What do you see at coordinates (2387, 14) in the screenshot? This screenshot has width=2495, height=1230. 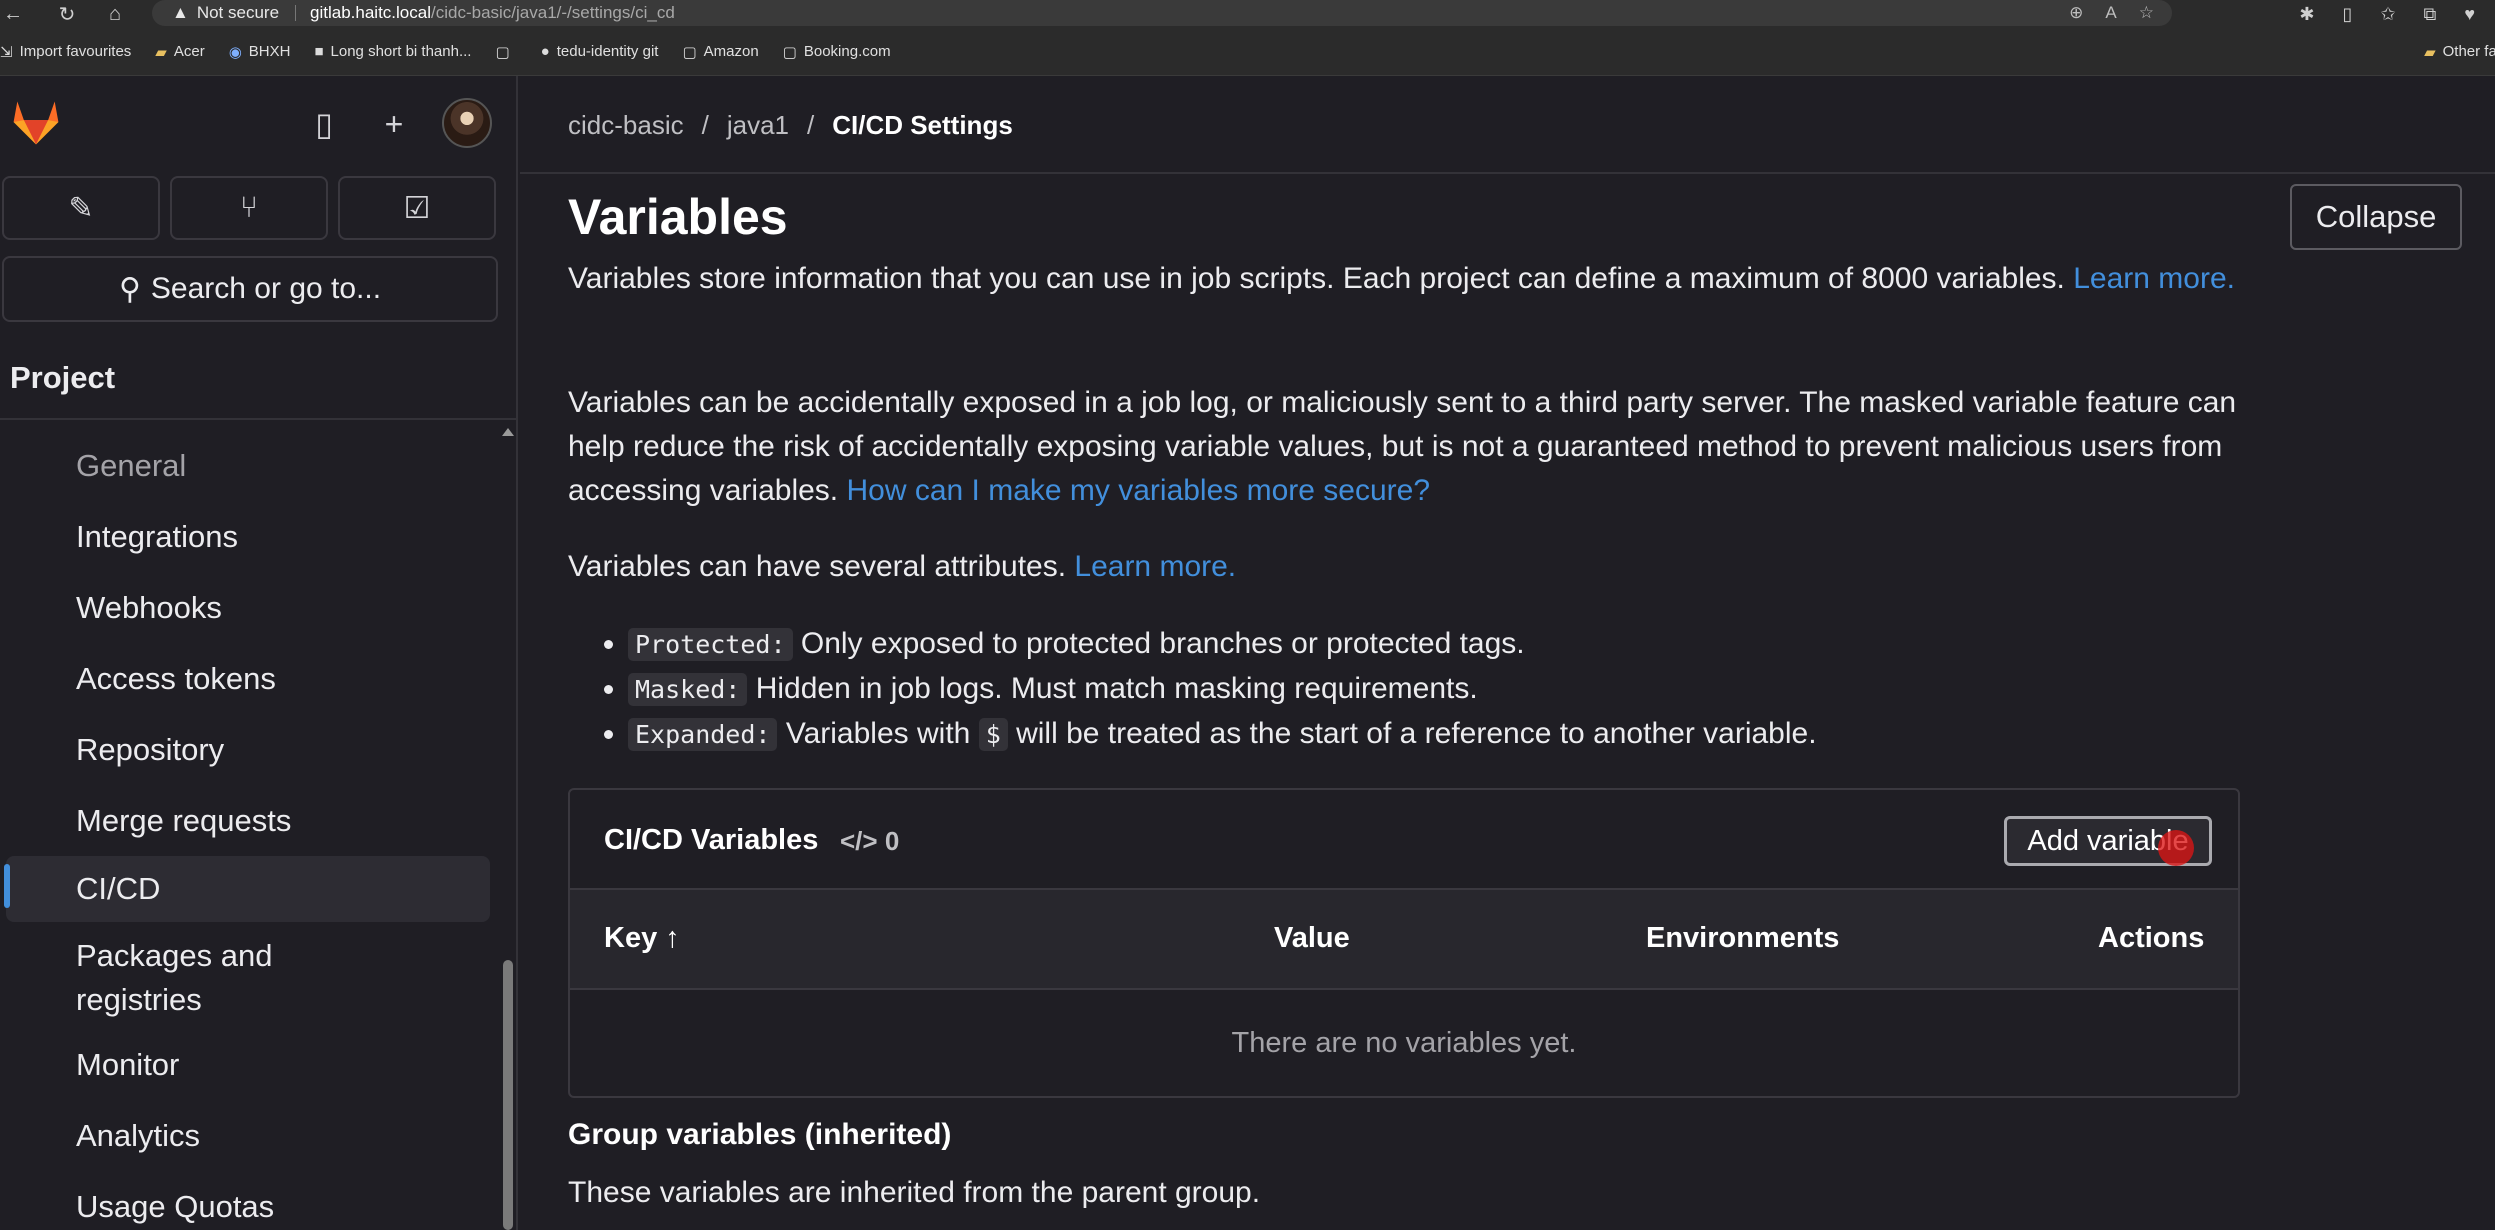 I see `favorites-icon: ✩` at bounding box center [2387, 14].